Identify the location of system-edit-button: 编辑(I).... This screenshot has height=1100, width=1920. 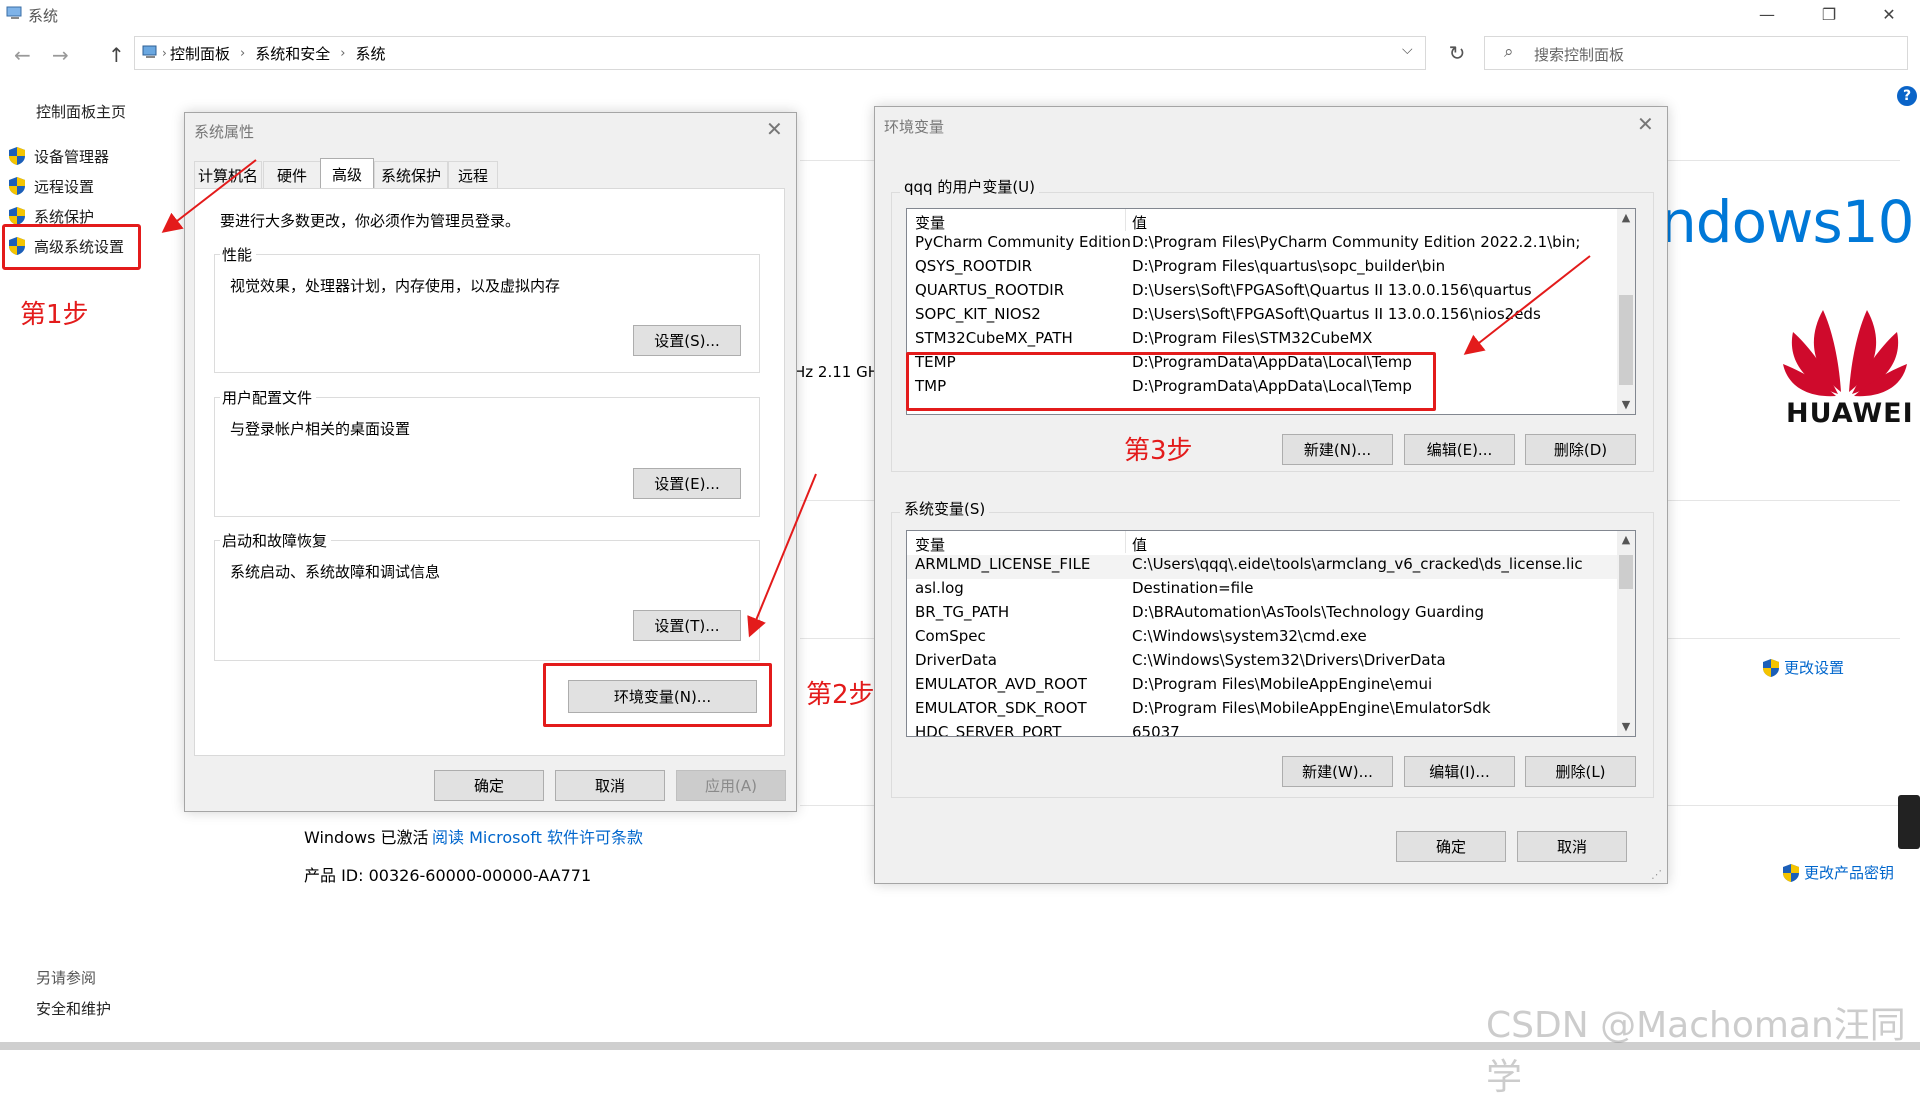
(1459, 771).